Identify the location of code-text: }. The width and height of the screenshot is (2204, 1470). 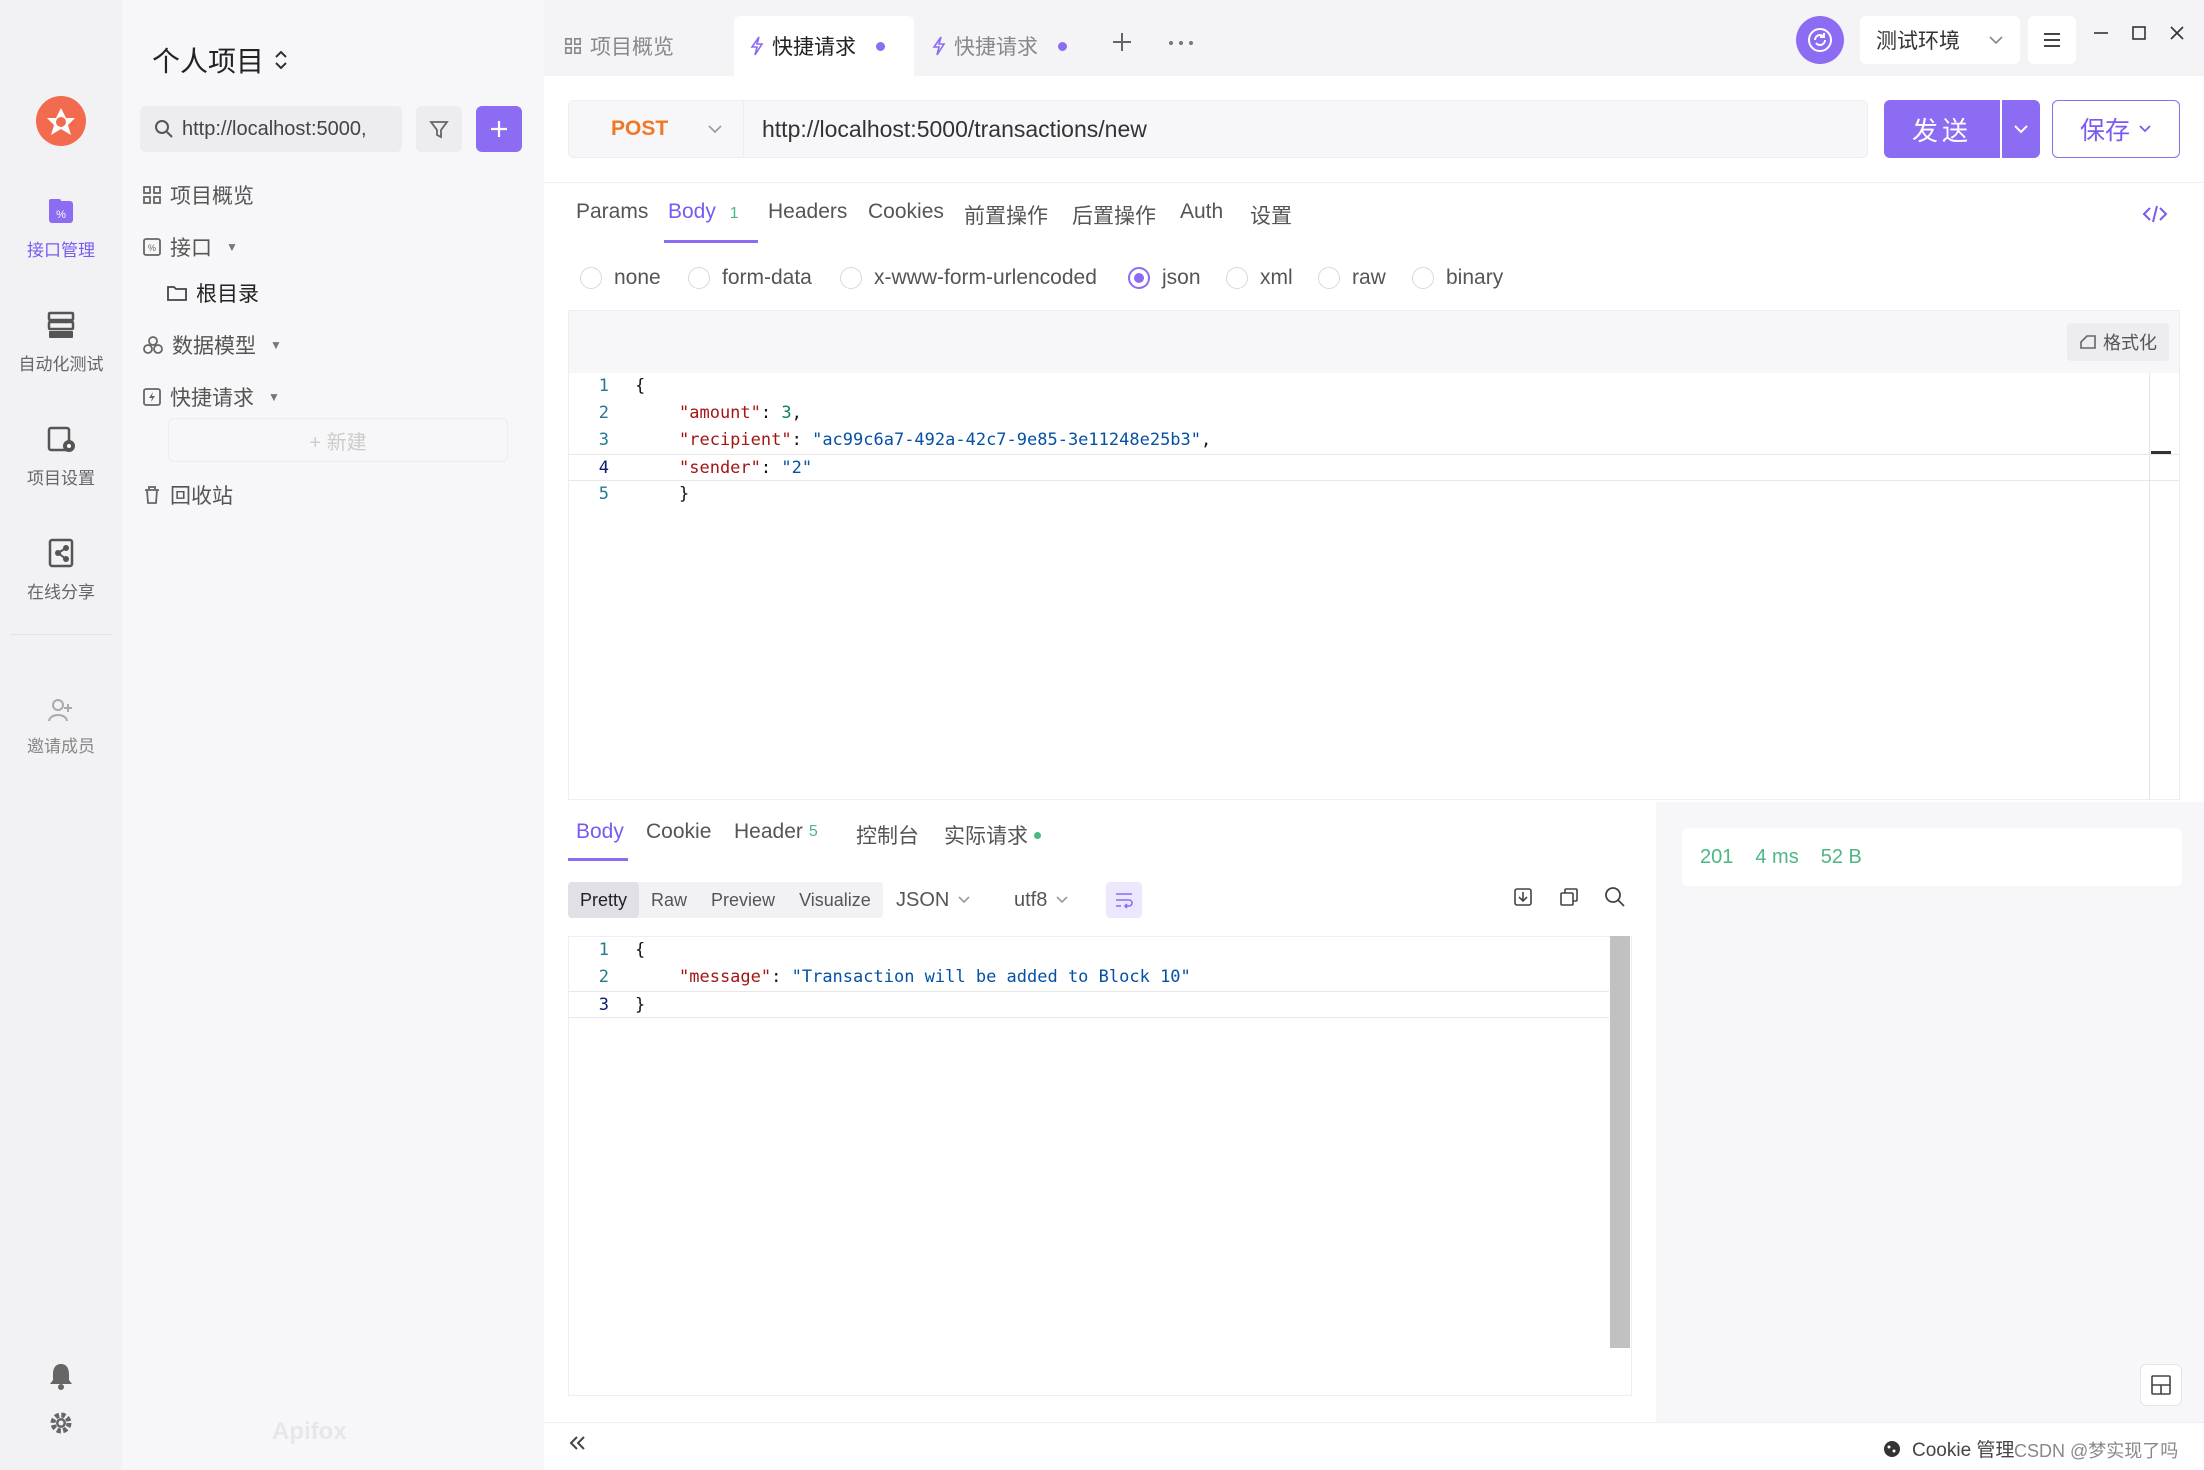
(684, 494).